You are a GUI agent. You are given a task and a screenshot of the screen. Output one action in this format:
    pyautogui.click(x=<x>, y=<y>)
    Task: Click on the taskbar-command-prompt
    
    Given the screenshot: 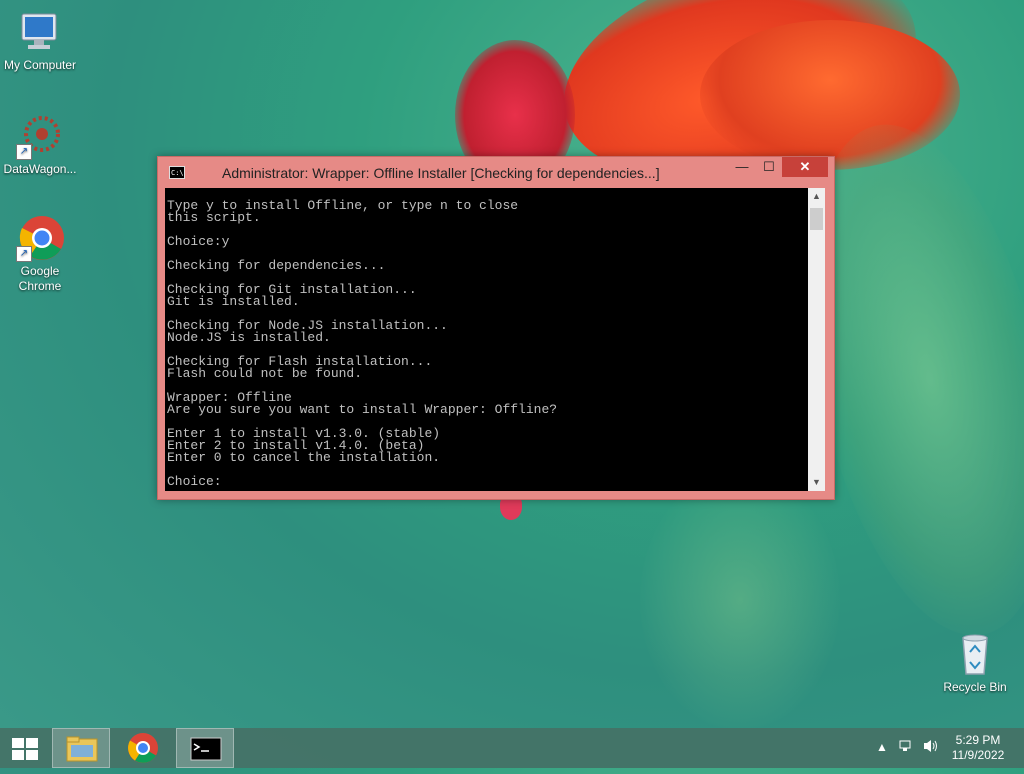 What is the action you would take?
    pyautogui.click(x=205, y=748)
    